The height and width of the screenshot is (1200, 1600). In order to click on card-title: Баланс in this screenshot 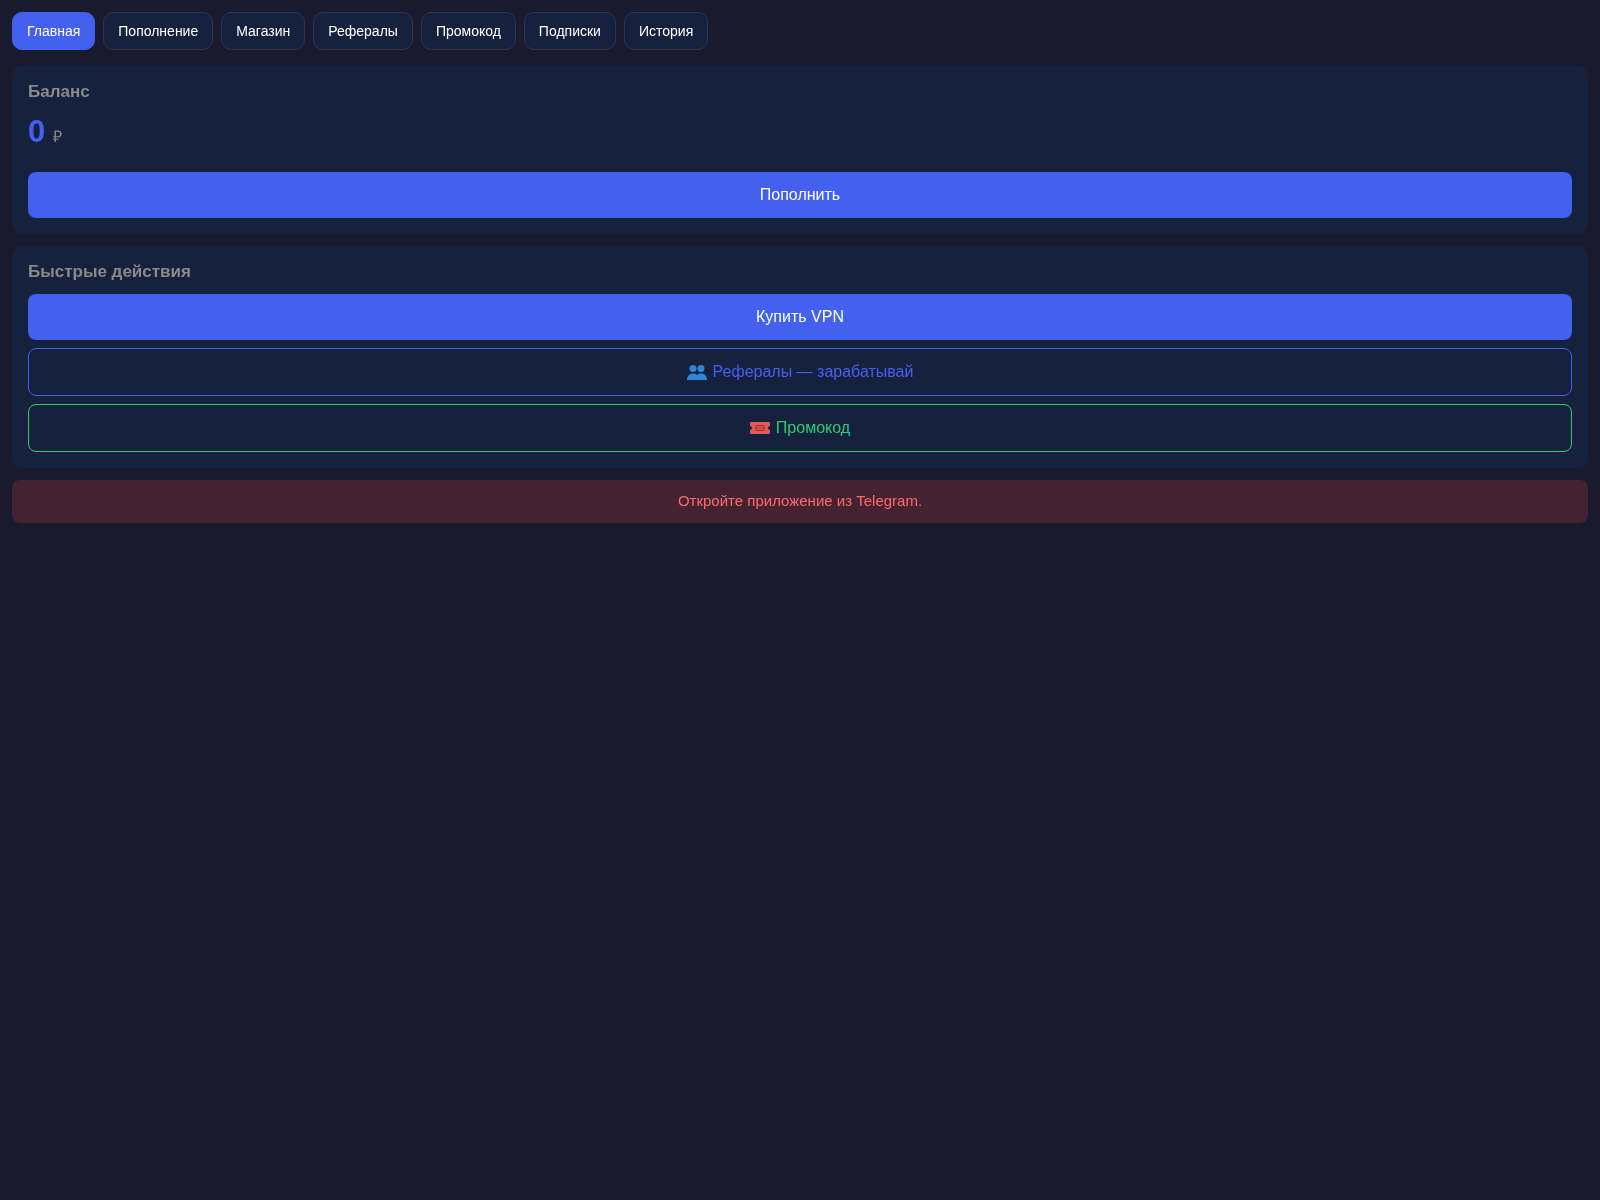, I will do `click(59, 92)`.